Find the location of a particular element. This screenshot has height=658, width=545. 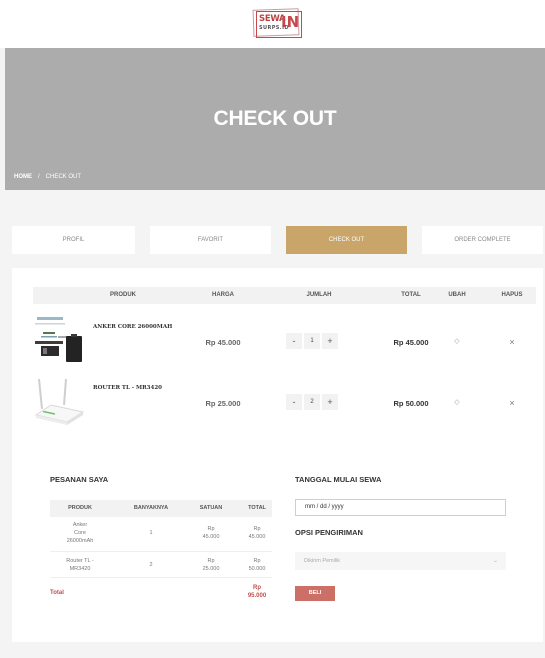

summary-row: Router TL - MR3420 2 Rp 25.000 Rp 50.000 is located at coordinates (161, 565).